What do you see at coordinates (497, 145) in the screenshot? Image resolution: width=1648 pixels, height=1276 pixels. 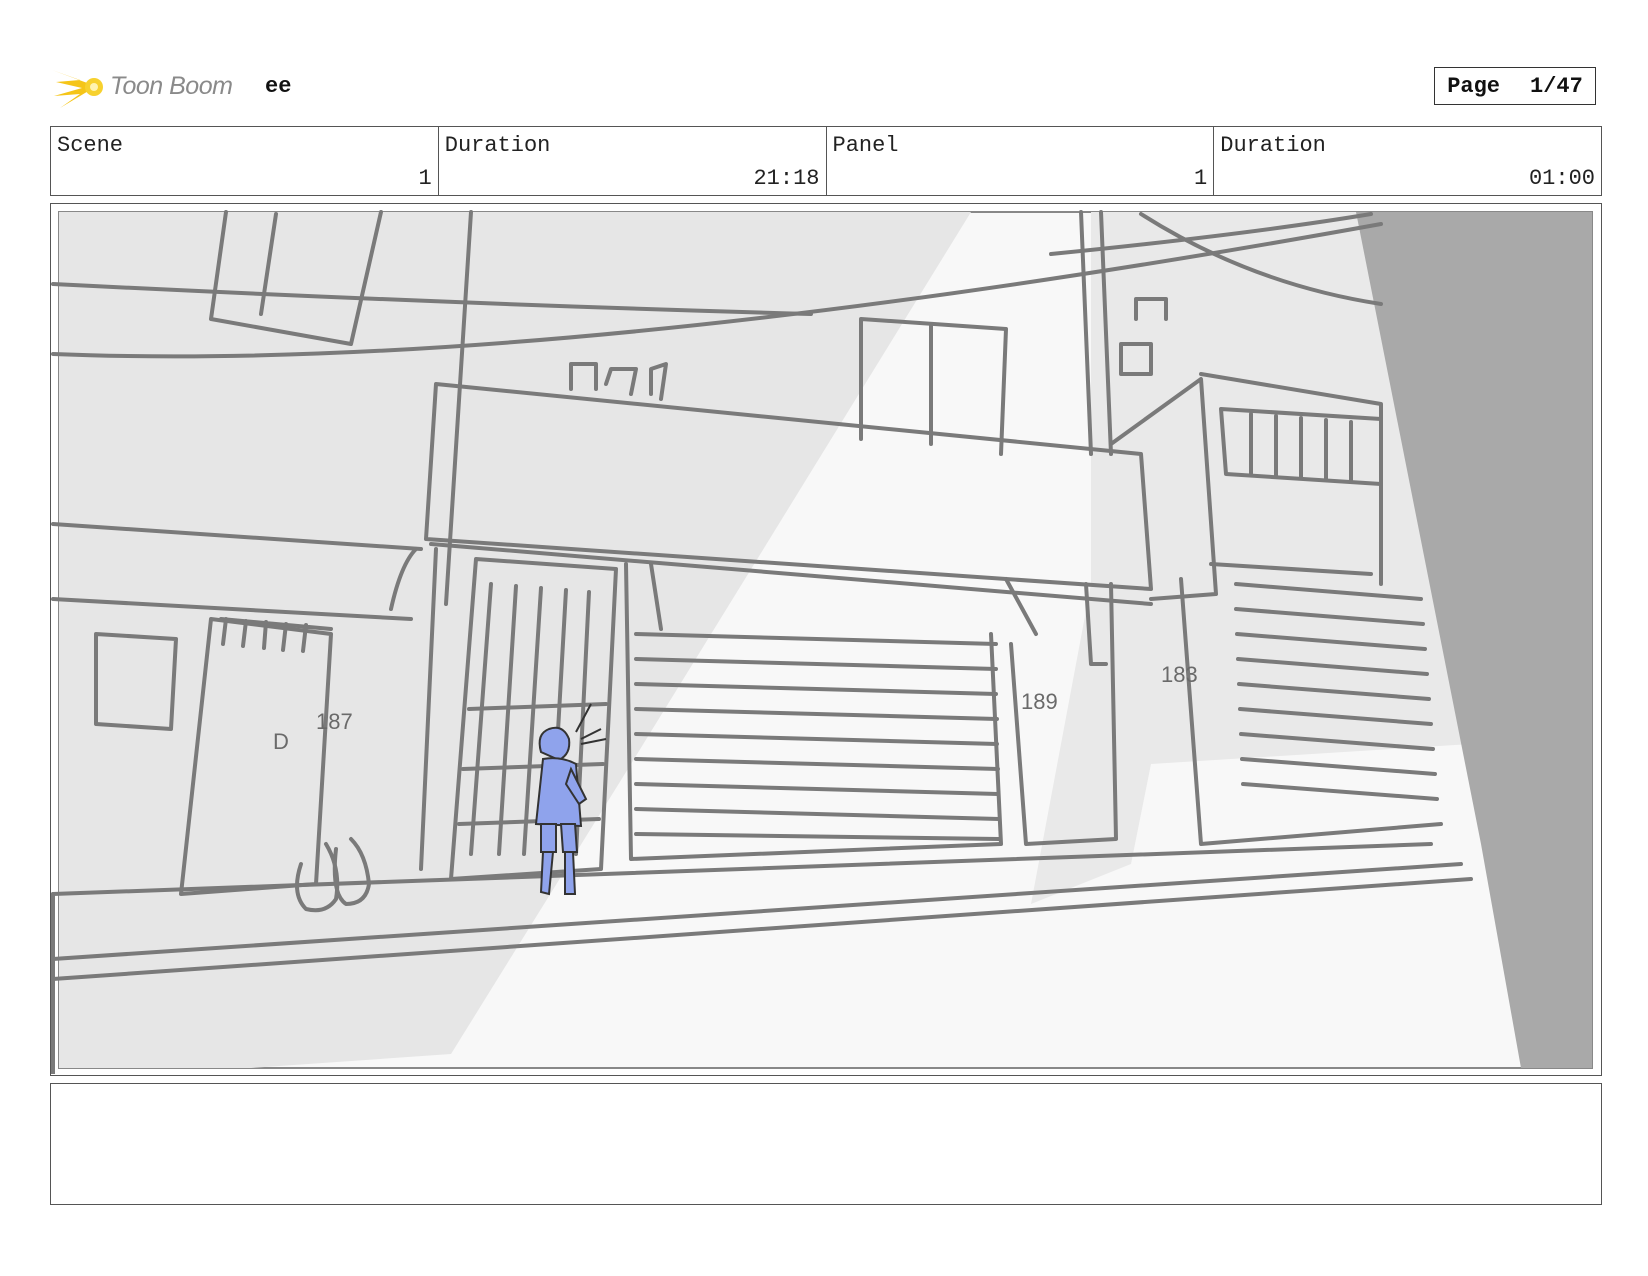 I see `scene-duration-label: Duration` at bounding box center [497, 145].